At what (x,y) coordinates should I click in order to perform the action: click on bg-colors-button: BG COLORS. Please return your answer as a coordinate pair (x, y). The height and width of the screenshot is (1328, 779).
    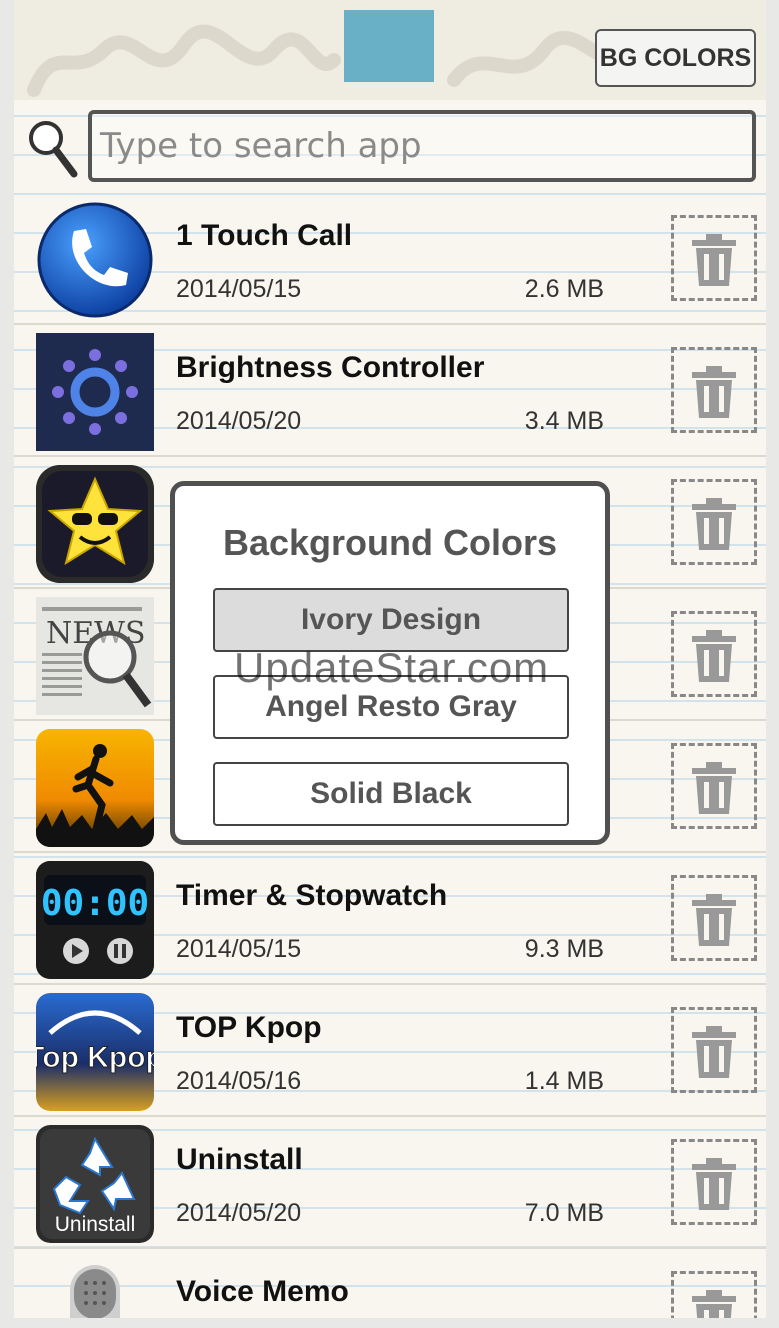
    Looking at the image, I should click on (675, 58).